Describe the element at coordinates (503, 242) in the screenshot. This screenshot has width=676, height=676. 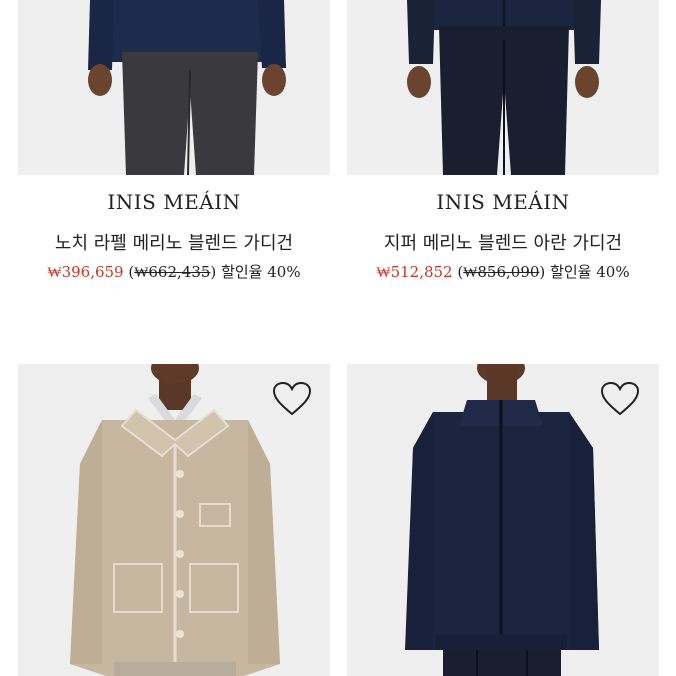
I see `product-name: 지퍼 메리노 블렌드 아란 가디건` at that location.